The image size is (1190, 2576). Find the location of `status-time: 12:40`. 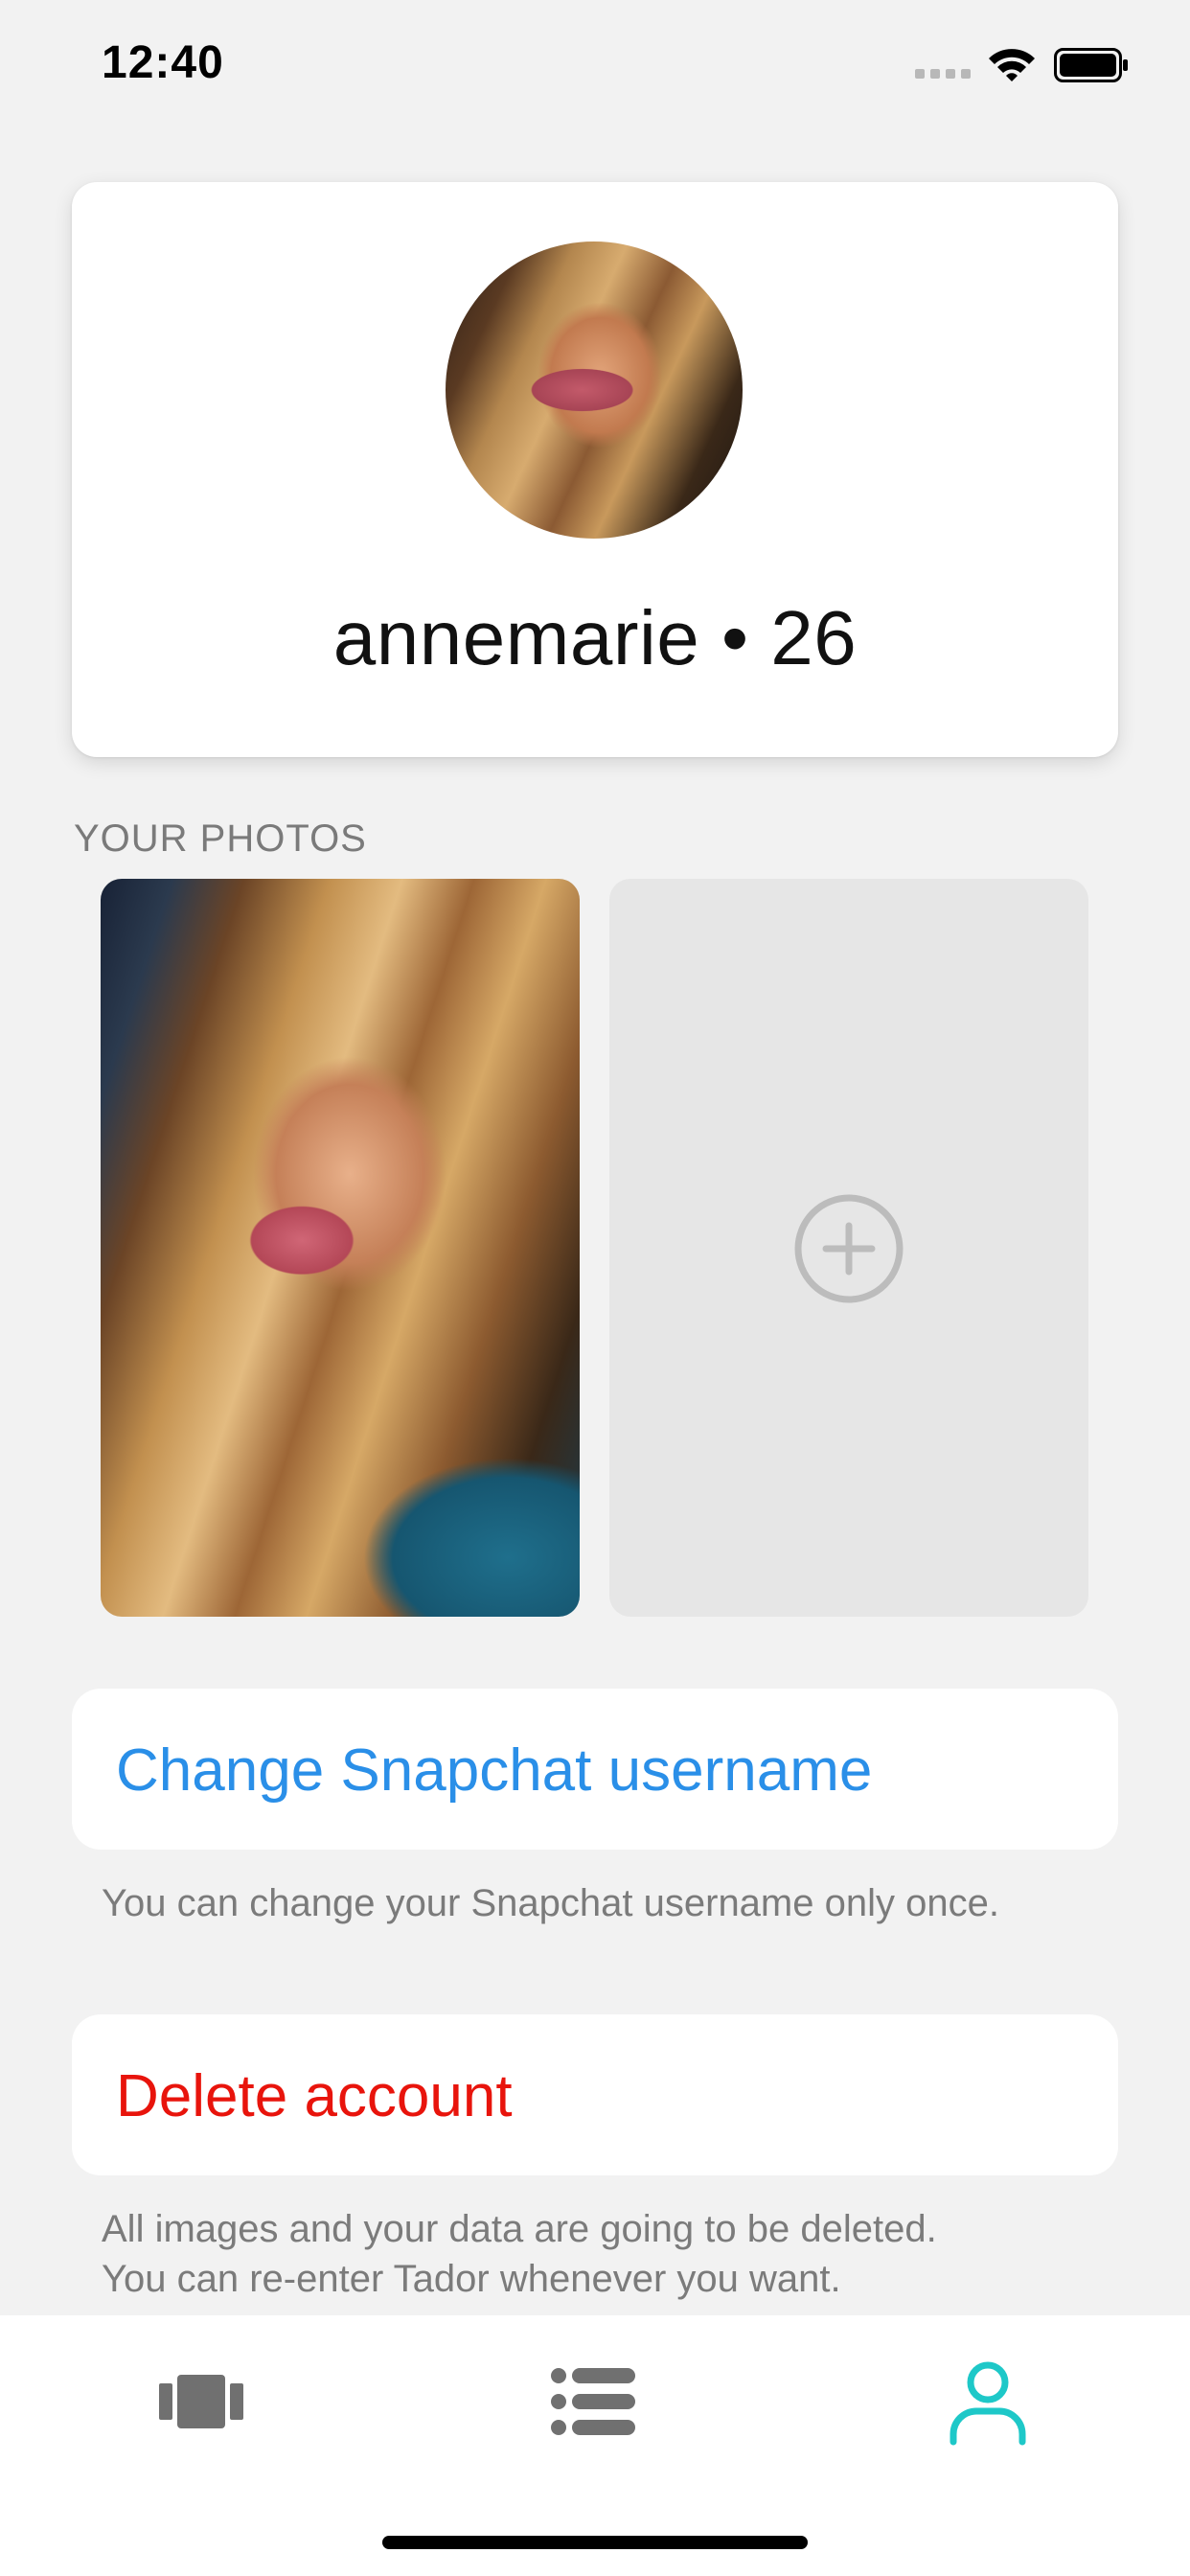

status-time: 12:40 is located at coordinates (163, 63).